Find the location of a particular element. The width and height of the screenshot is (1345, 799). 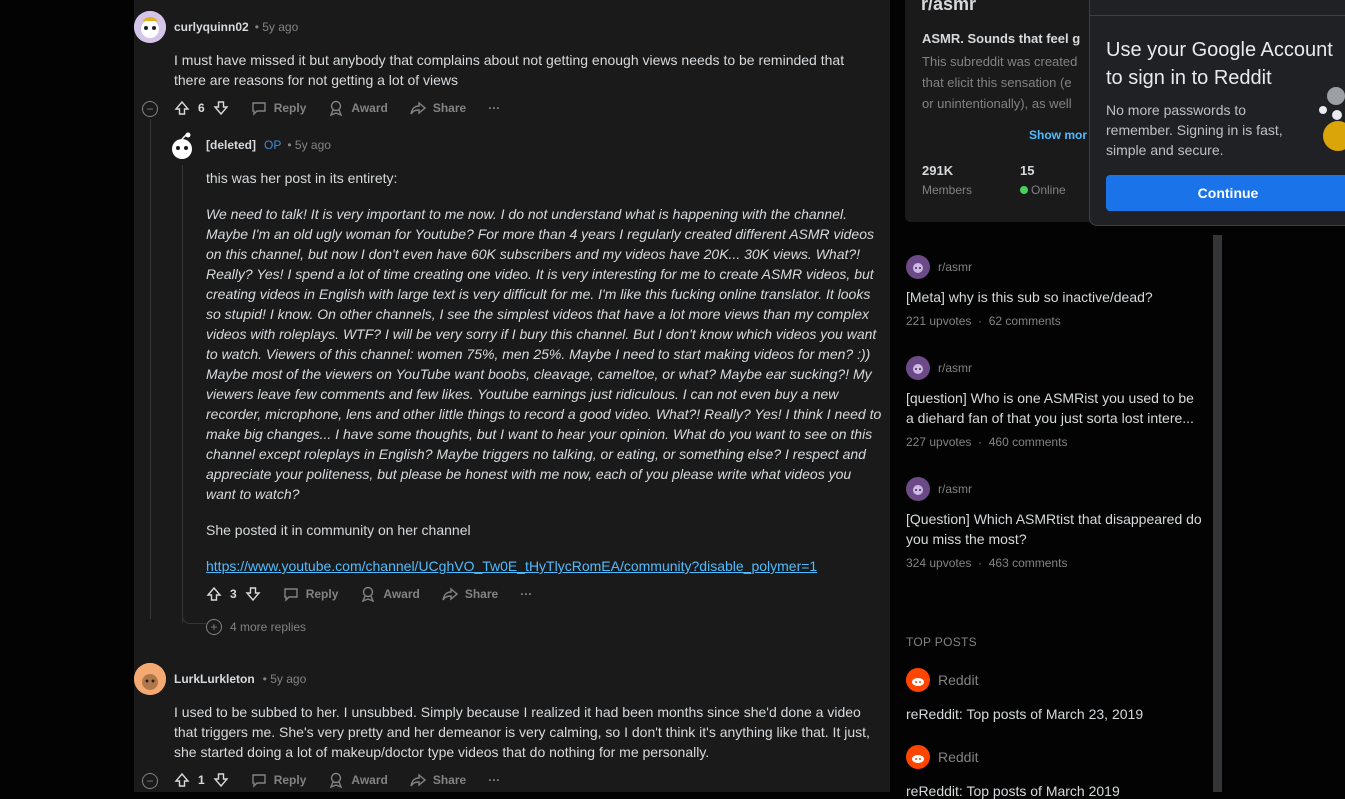

subreddit-name: r/asmr is located at coordinates (948, 7).